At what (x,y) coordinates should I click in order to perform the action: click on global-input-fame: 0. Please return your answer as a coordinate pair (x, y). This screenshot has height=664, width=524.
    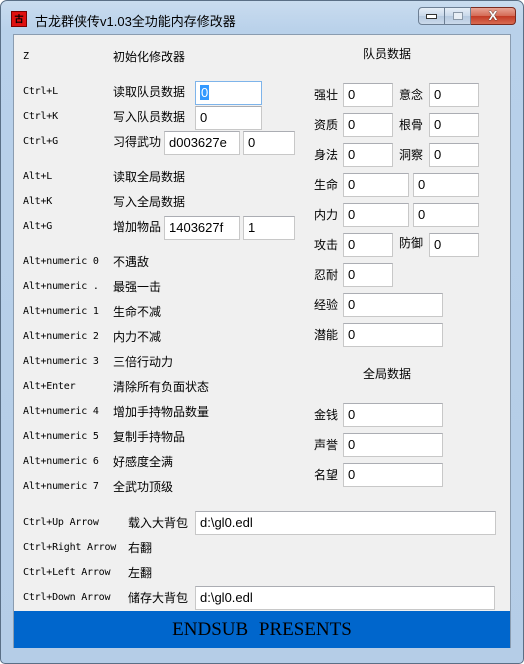
    Looking at the image, I should click on (393, 475).